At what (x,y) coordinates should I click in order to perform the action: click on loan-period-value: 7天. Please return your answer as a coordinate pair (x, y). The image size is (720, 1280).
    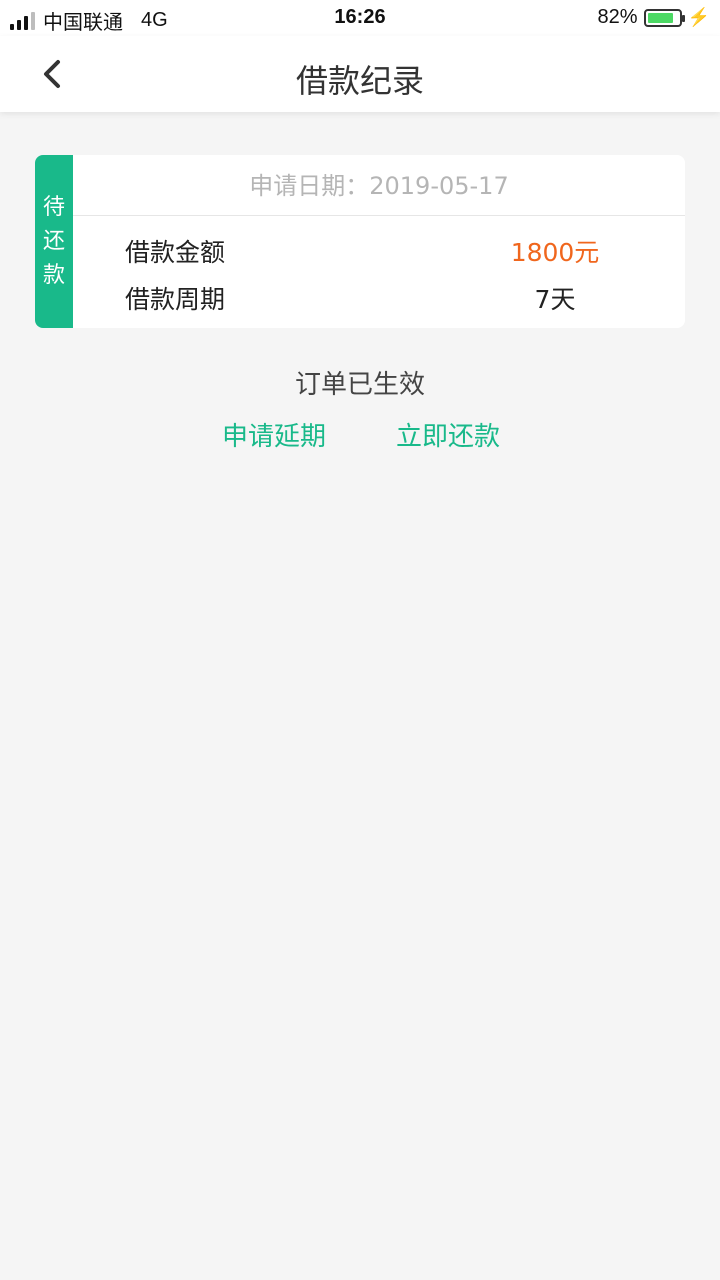
    Looking at the image, I should click on (555, 299).